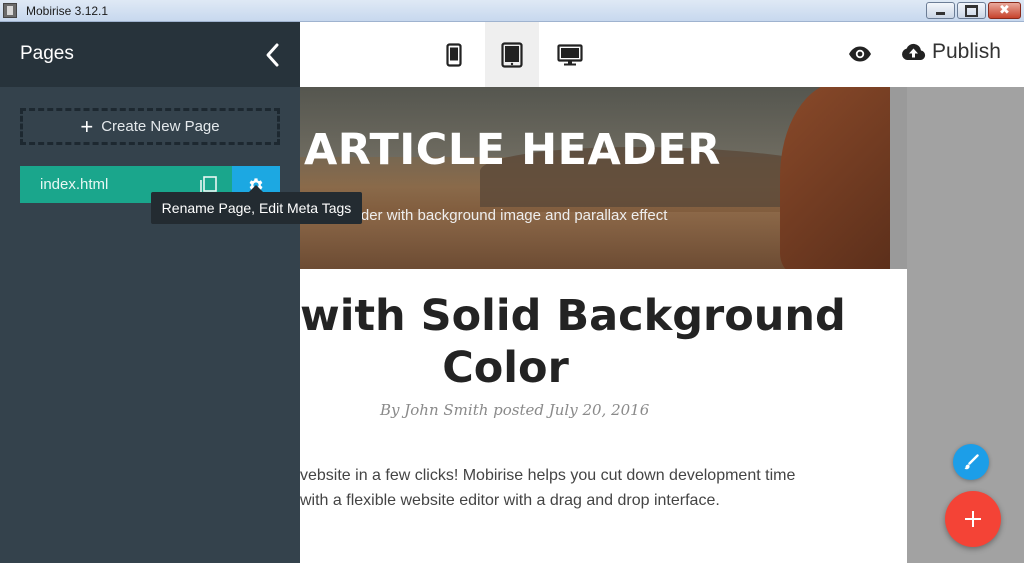 The height and width of the screenshot is (563, 1024). I want to click on settings-tooltip: Rename Page, Edit Meta Tags, so click(256, 204).